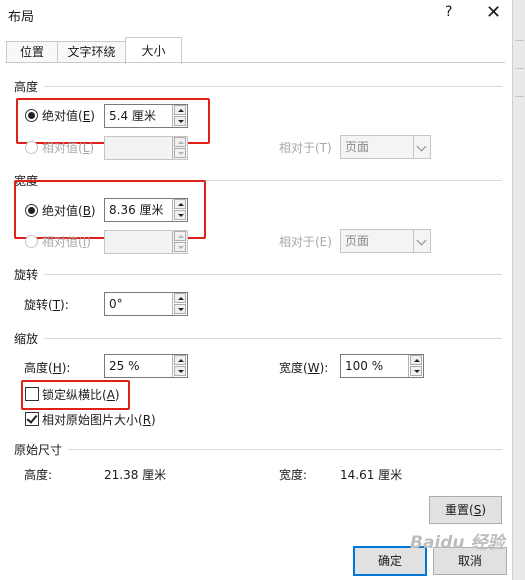 The image size is (525, 580). What do you see at coordinates (255, 62) in the screenshot?
I see `tab-divider` at bounding box center [255, 62].